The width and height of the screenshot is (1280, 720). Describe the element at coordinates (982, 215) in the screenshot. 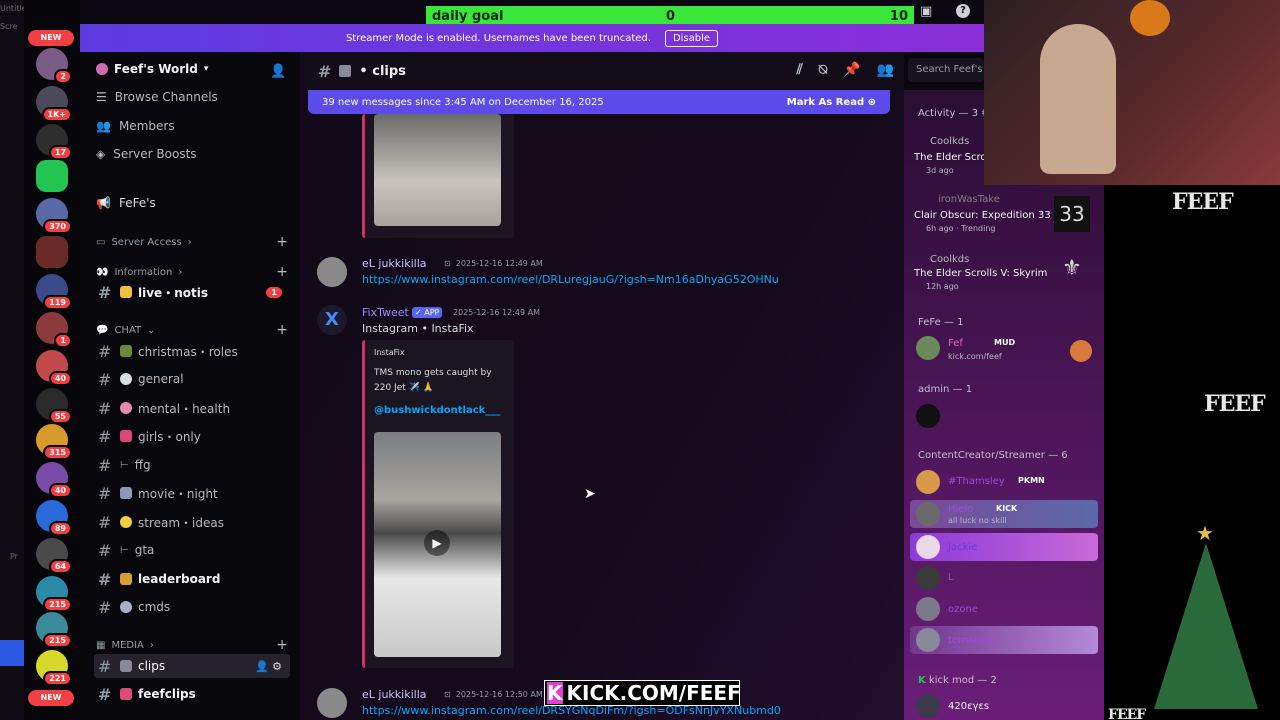

I see `activity-game: Clair Obscur: Expedition 33` at that location.